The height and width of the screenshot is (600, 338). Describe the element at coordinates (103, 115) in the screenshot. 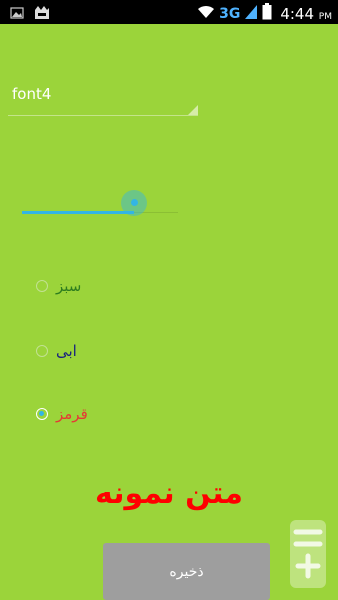

I see `spinner-underline` at that location.